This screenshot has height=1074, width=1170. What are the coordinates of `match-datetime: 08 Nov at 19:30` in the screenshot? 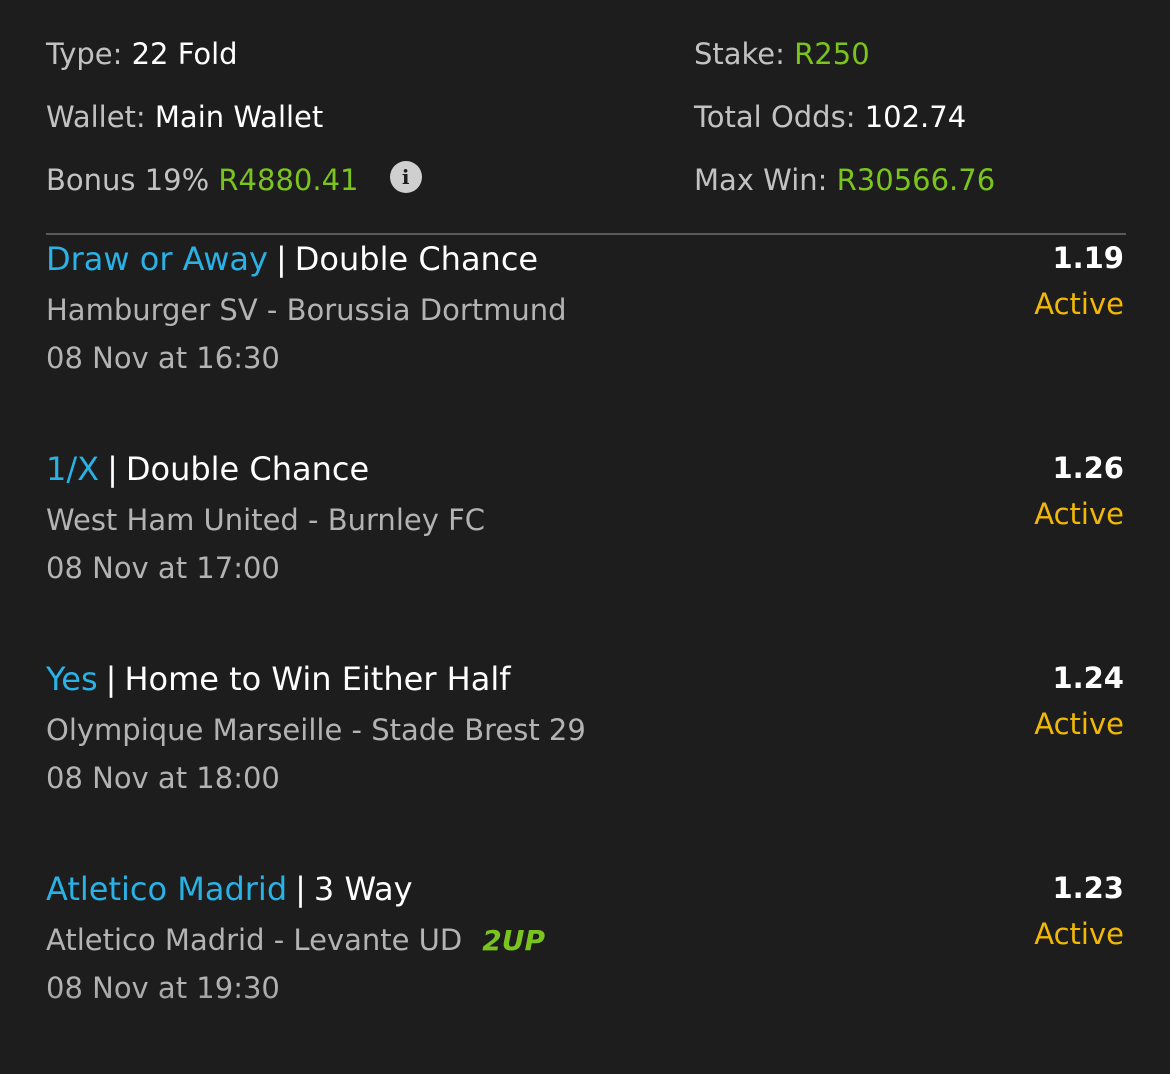 It's located at (163, 988).